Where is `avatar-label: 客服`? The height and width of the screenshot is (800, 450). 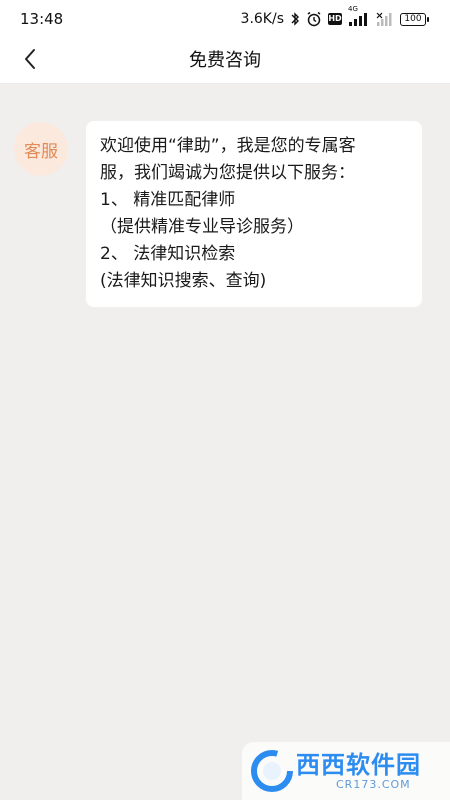 avatar-label: 客服 is located at coordinates (41, 151).